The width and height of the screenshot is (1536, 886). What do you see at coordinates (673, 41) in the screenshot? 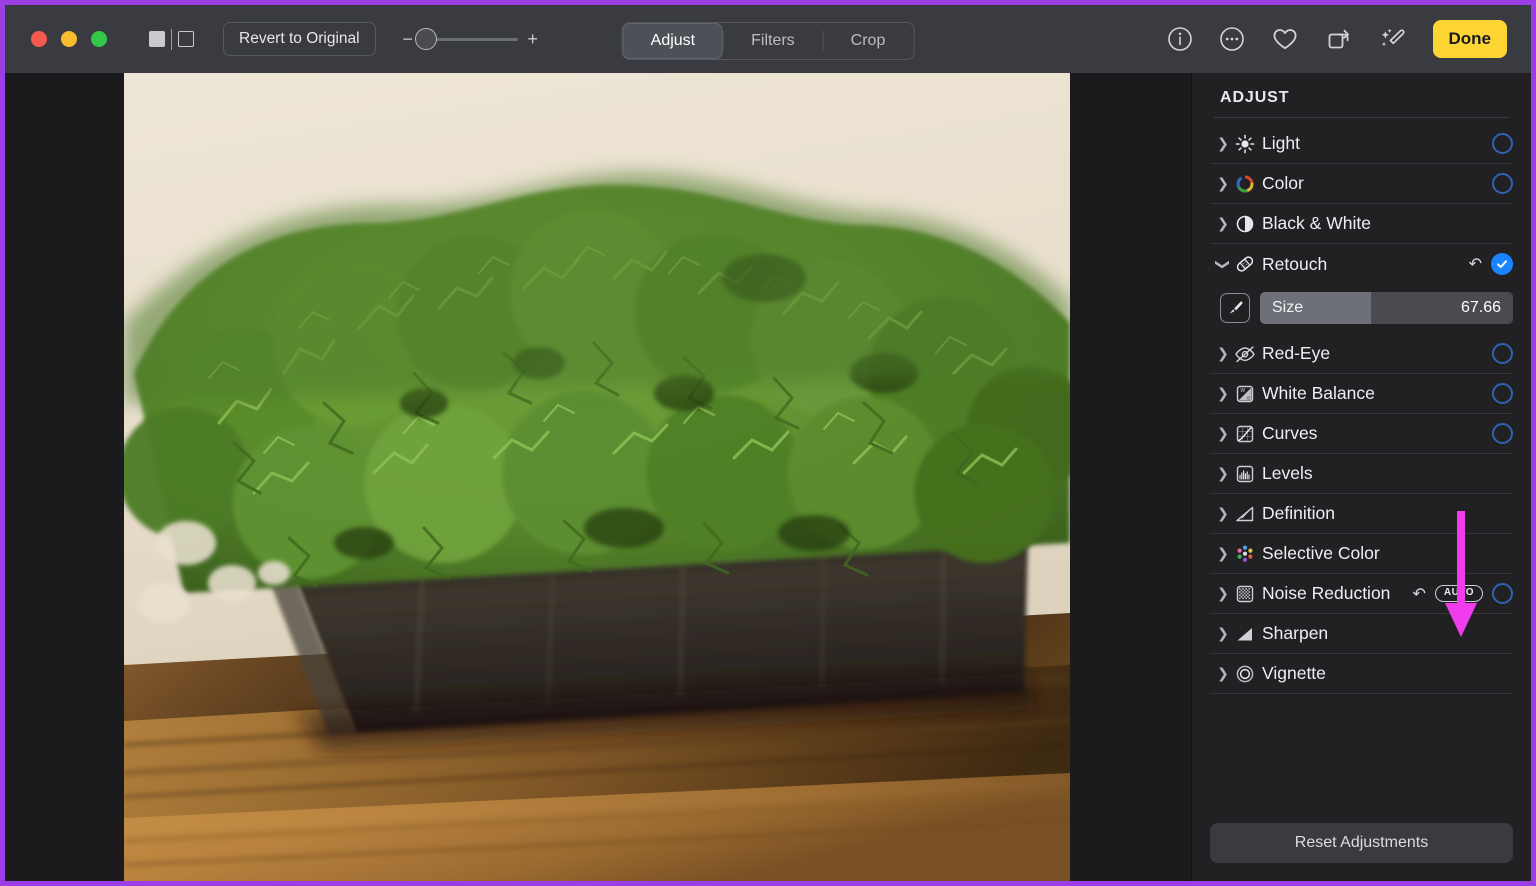
I see `tab-adjust: Adjust` at bounding box center [673, 41].